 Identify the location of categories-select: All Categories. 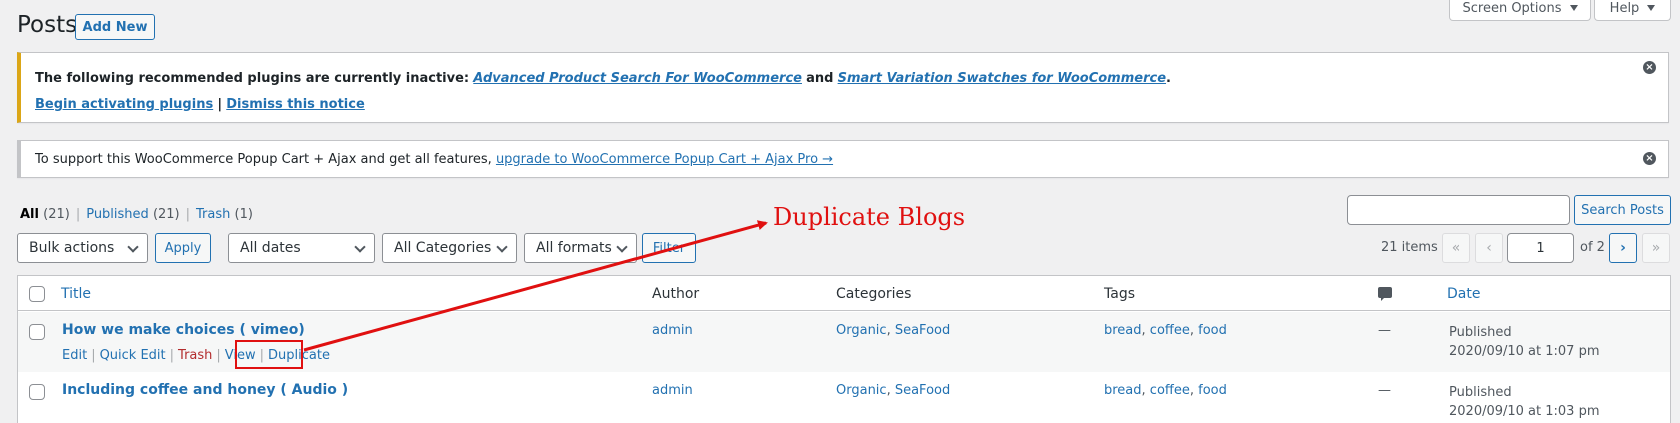
(449, 248).